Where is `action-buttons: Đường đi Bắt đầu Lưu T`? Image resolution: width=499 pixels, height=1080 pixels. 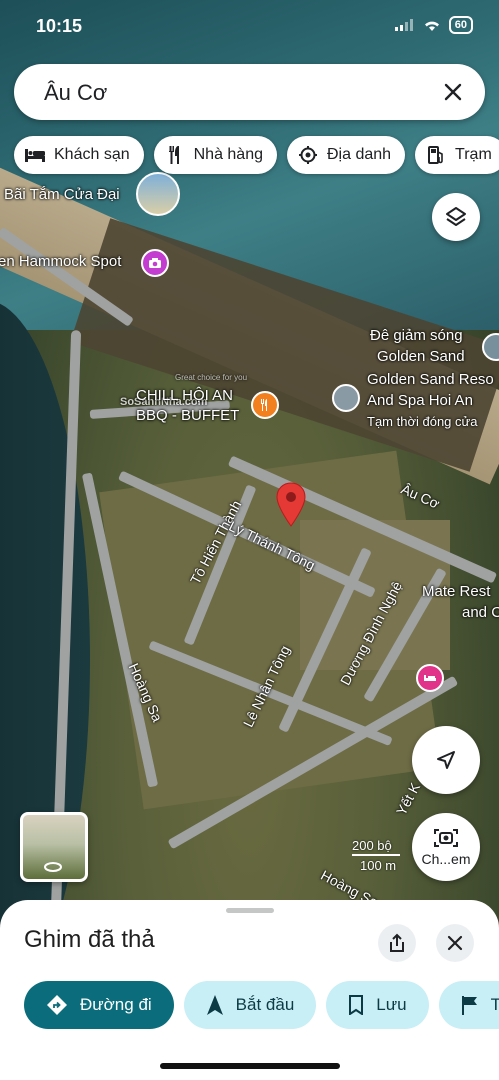
action-buttons: Đường đi Bắt đầu Lưu T is located at coordinates (261, 1005).